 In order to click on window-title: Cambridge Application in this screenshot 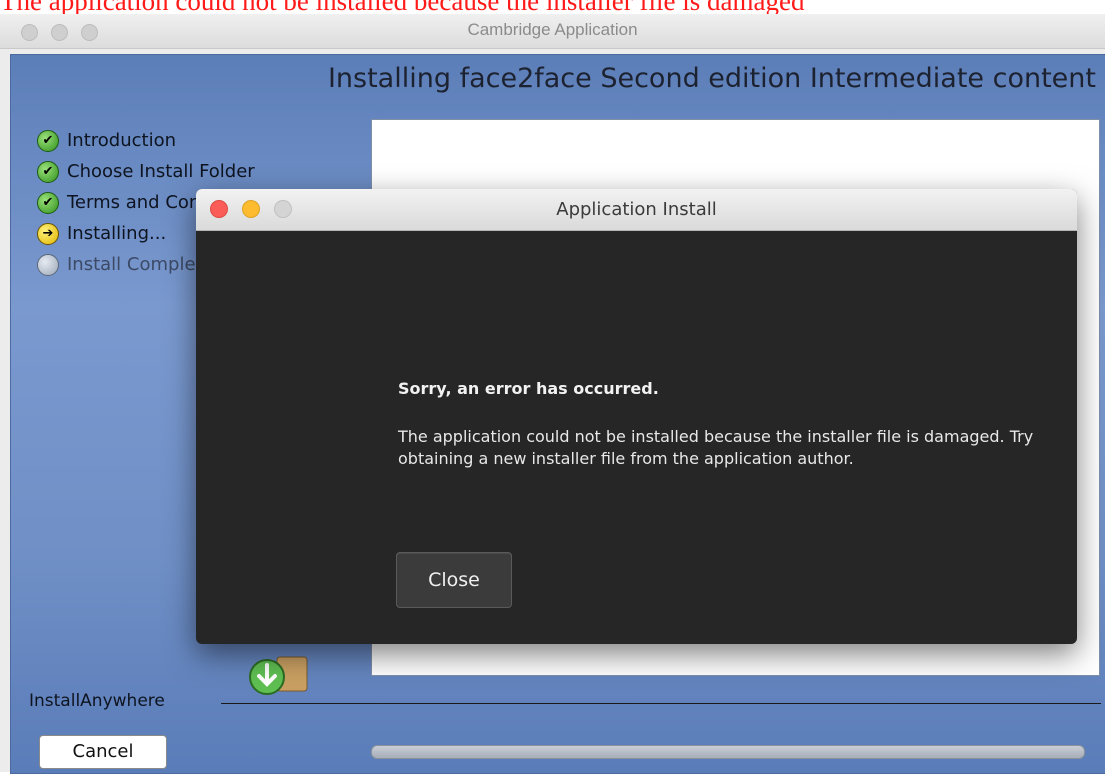, I will do `click(552, 29)`.